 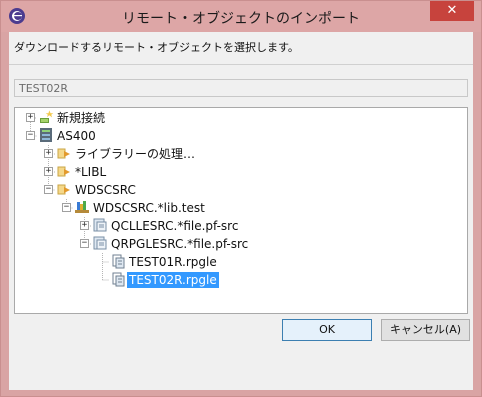 What do you see at coordinates (241, 64) in the screenshot?
I see `separator` at bounding box center [241, 64].